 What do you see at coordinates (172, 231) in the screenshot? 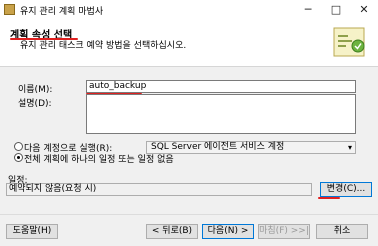
I see `back-button: < 뒤로(B)` at bounding box center [172, 231].